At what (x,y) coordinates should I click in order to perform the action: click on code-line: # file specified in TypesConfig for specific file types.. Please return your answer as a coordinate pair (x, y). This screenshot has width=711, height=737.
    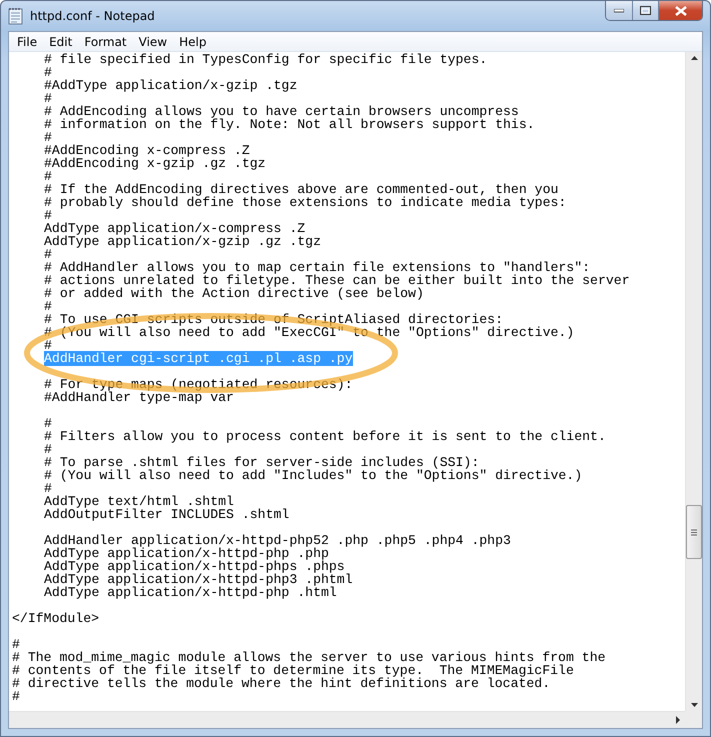
    Looking at the image, I should click on (265, 59).